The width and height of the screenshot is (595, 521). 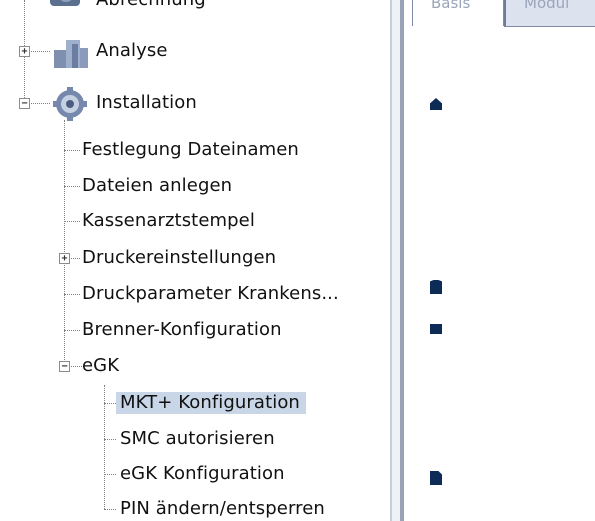 I want to click on tab-bar: Basis Modul, so click(x=499, y=14).